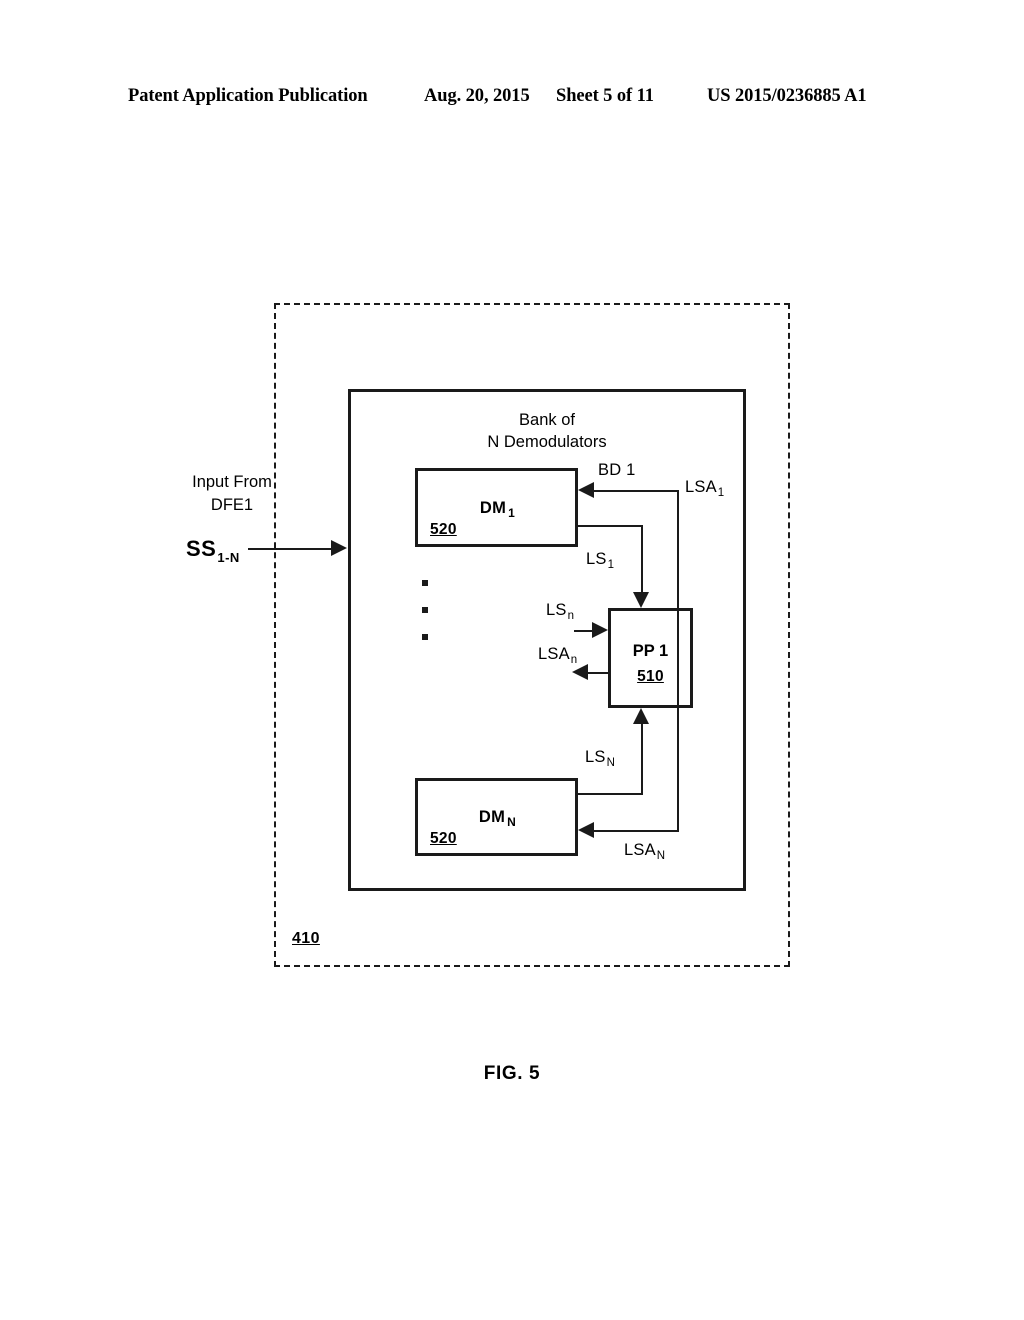  I want to click on ls1-arrowhead-icon, so click(641, 600).